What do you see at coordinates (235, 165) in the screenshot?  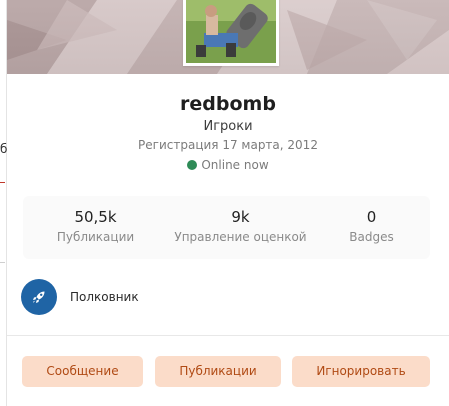 I see `online-status-label: Online now` at bounding box center [235, 165].